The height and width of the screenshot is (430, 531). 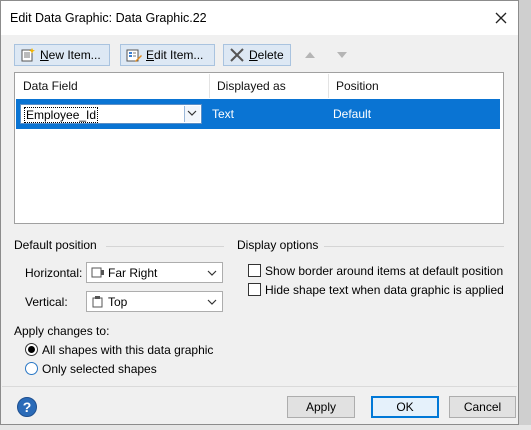 What do you see at coordinates (223, 114) in the screenshot?
I see `displayed-as-cell: Text` at bounding box center [223, 114].